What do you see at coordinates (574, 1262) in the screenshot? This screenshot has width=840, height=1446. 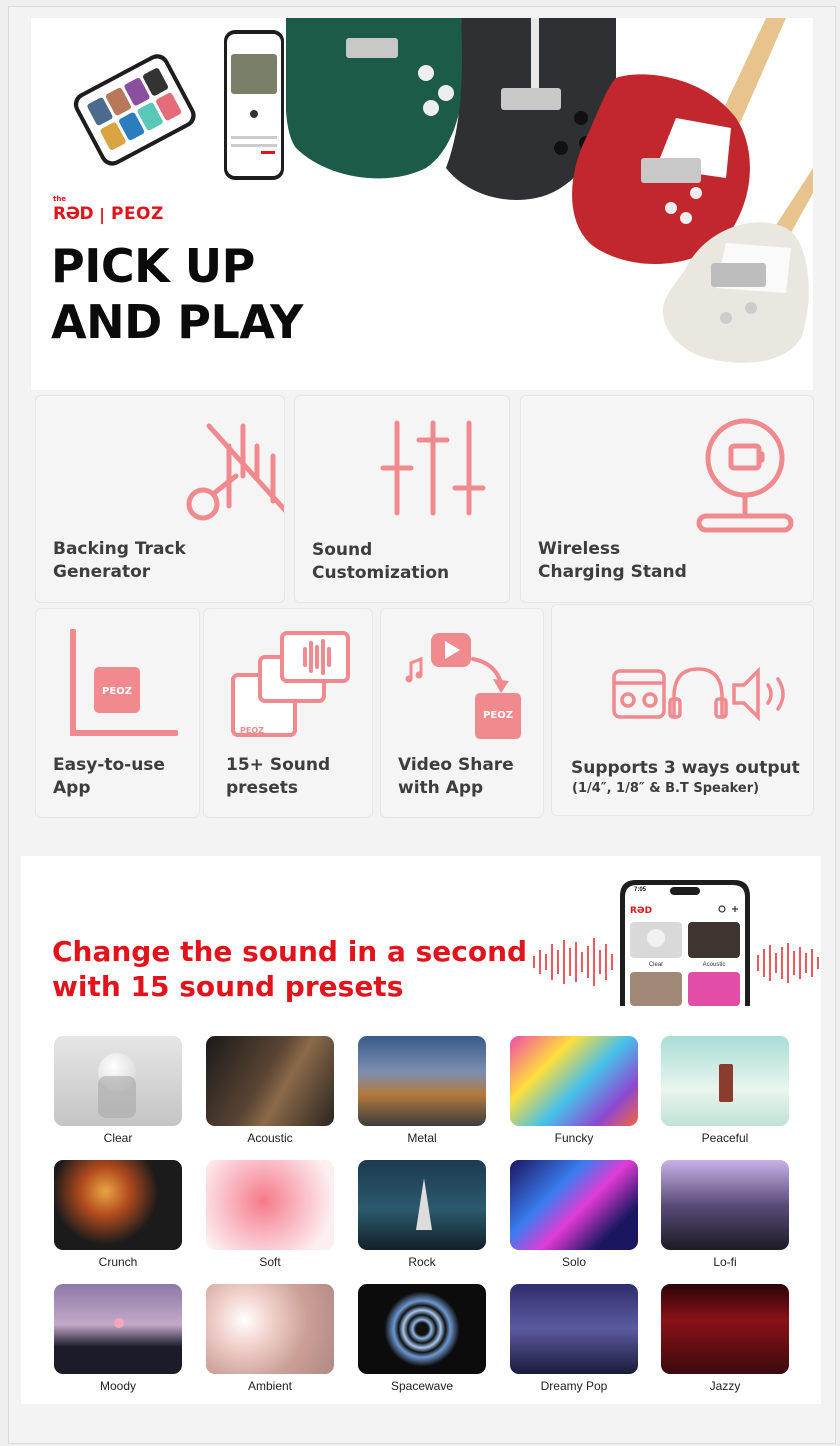 I see `preset-label: Solo` at bounding box center [574, 1262].